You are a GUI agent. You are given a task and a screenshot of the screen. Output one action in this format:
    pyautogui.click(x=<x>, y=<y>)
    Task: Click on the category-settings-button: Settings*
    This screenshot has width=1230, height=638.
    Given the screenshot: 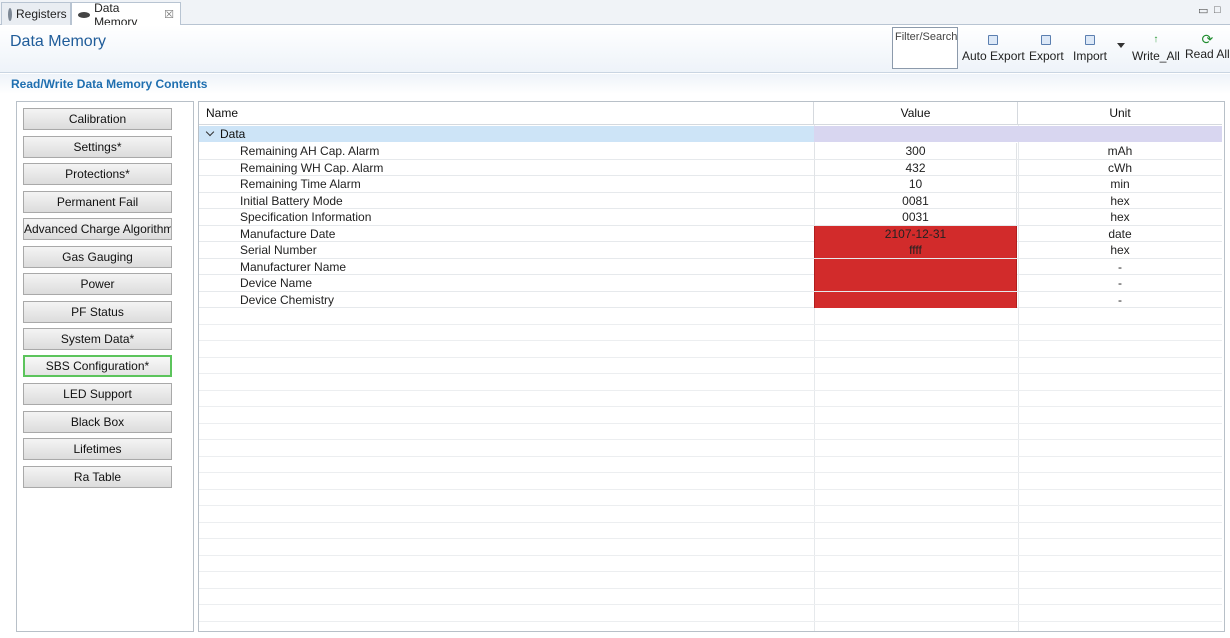 What is the action you would take?
    pyautogui.click(x=97, y=147)
    